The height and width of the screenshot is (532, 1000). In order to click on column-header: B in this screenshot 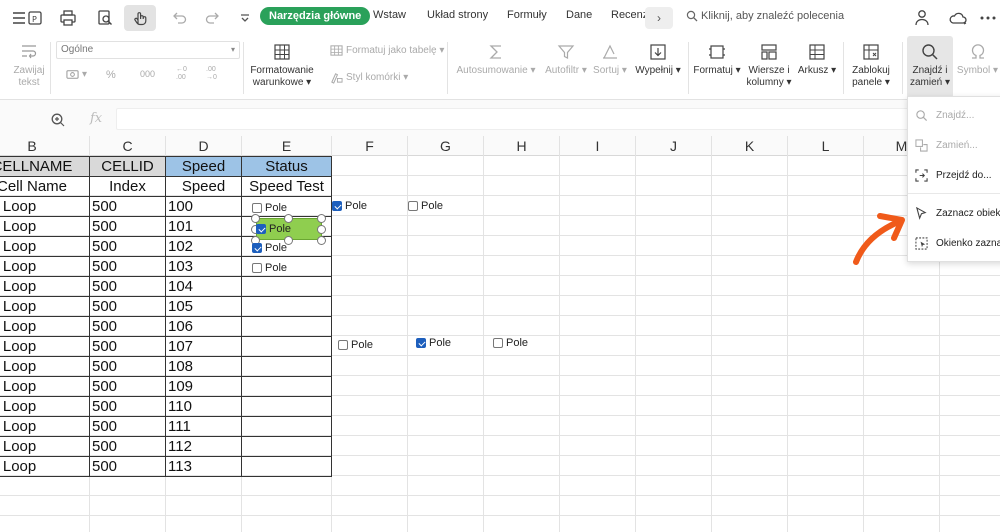, I will do `click(45, 146)`.